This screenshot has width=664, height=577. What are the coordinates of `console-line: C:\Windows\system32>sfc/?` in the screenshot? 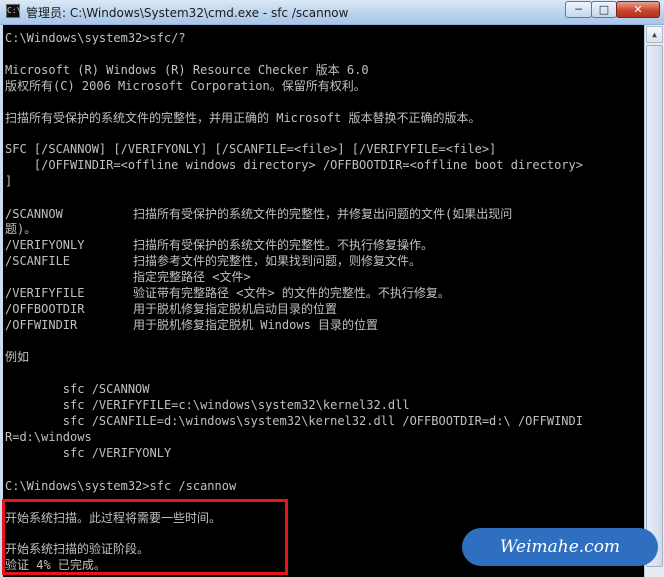 It's located at (95, 38).